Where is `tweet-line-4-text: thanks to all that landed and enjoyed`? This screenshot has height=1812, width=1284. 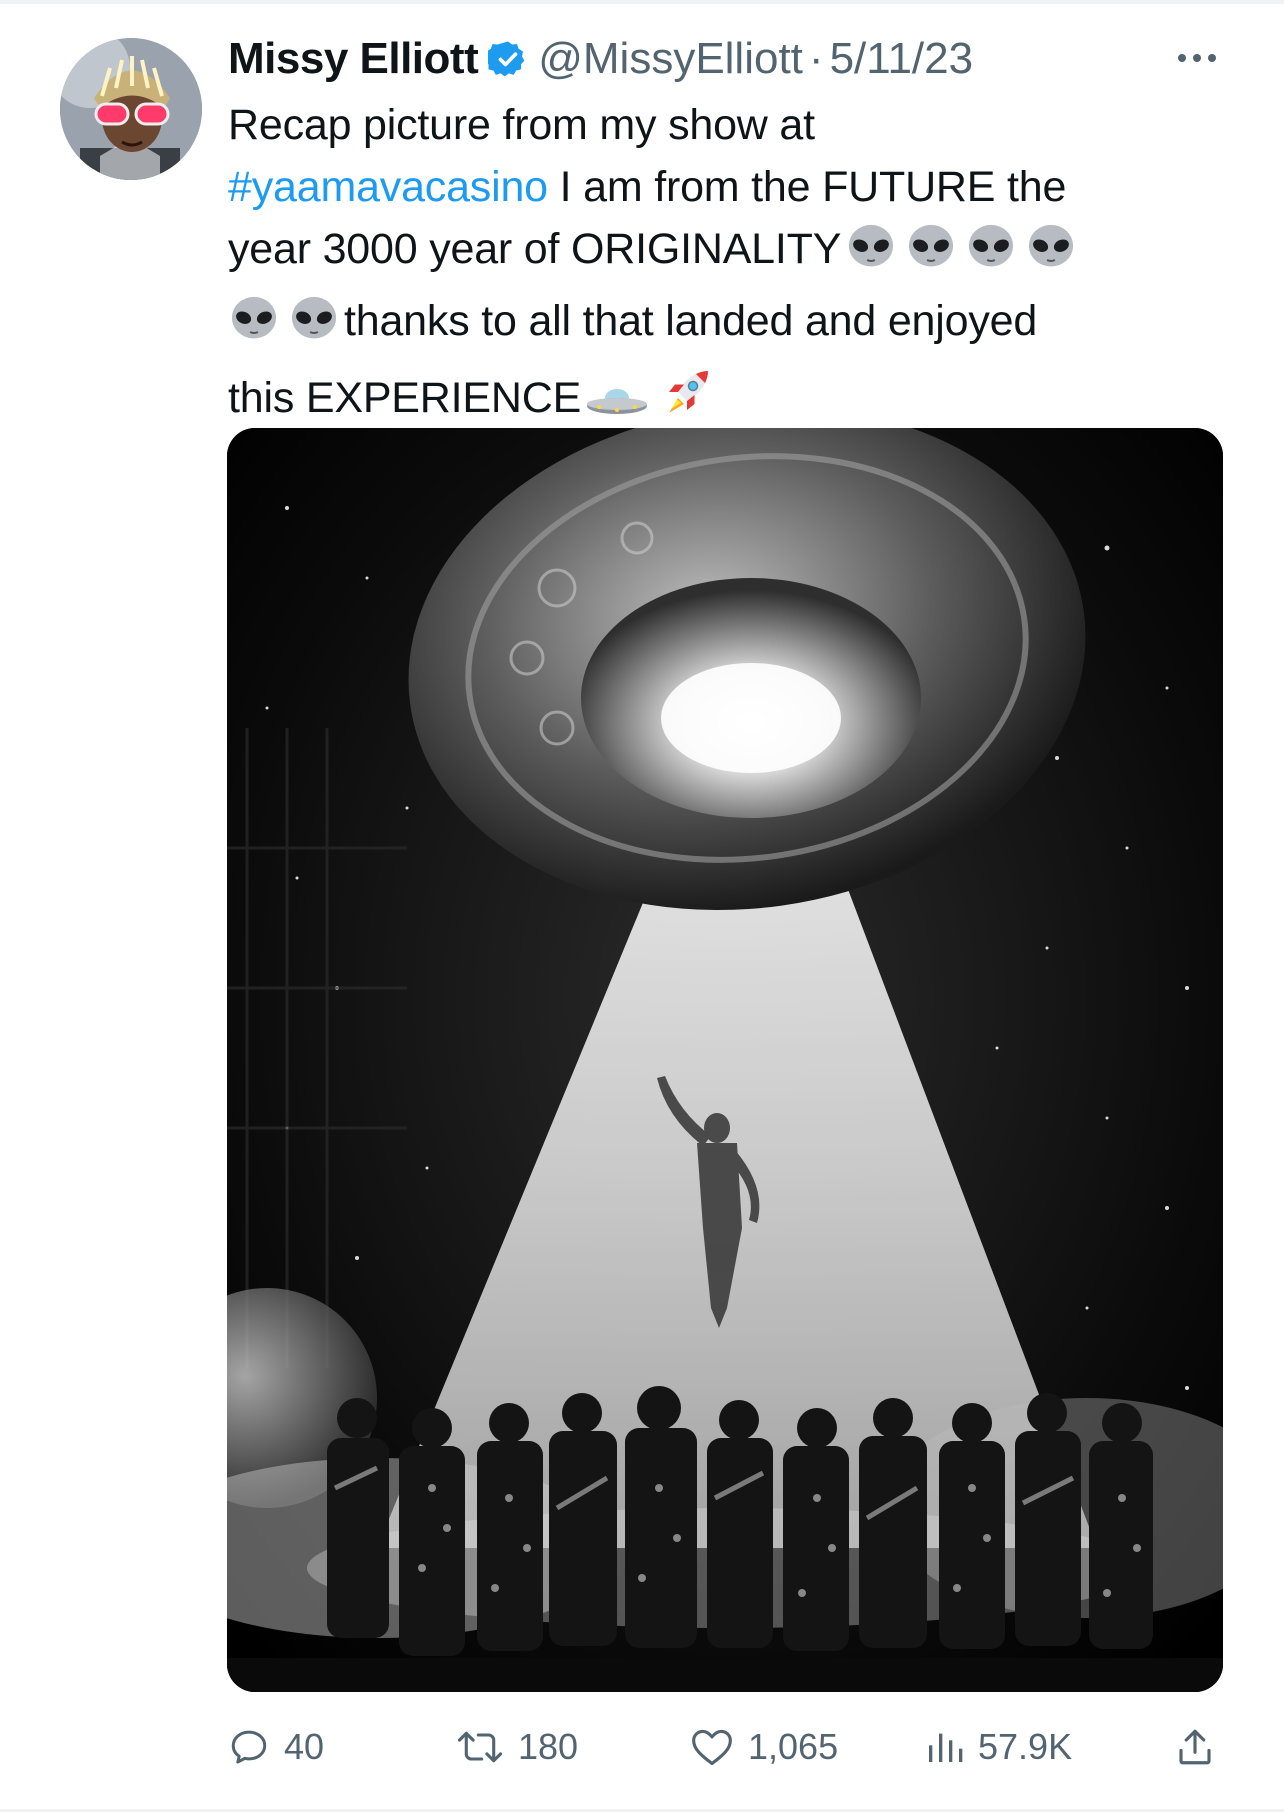
tweet-line-4-text: thanks to all that landed and enjoyed is located at coordinates (691, 321).